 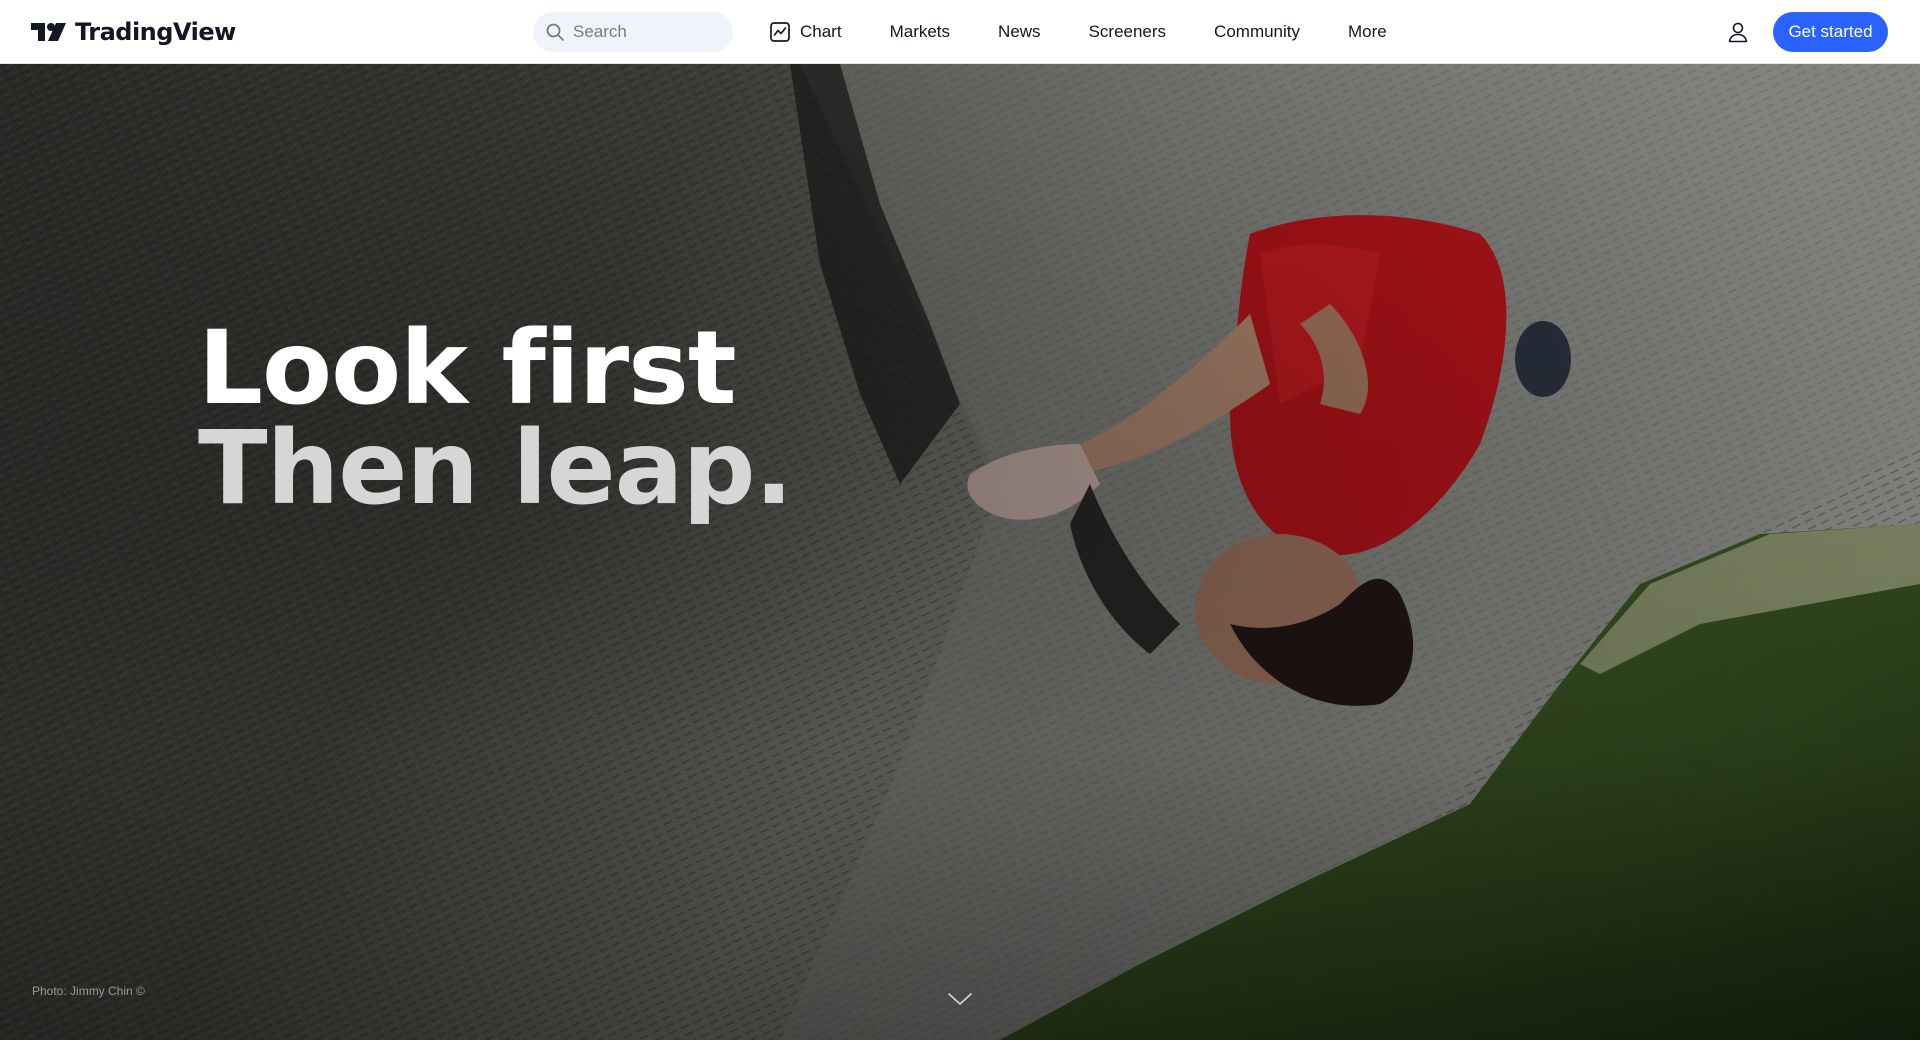 What do you see at coordinates (821, 31) in the screenshot?
I see `nav-item-label: Chart` at bounding box center [821, 31].